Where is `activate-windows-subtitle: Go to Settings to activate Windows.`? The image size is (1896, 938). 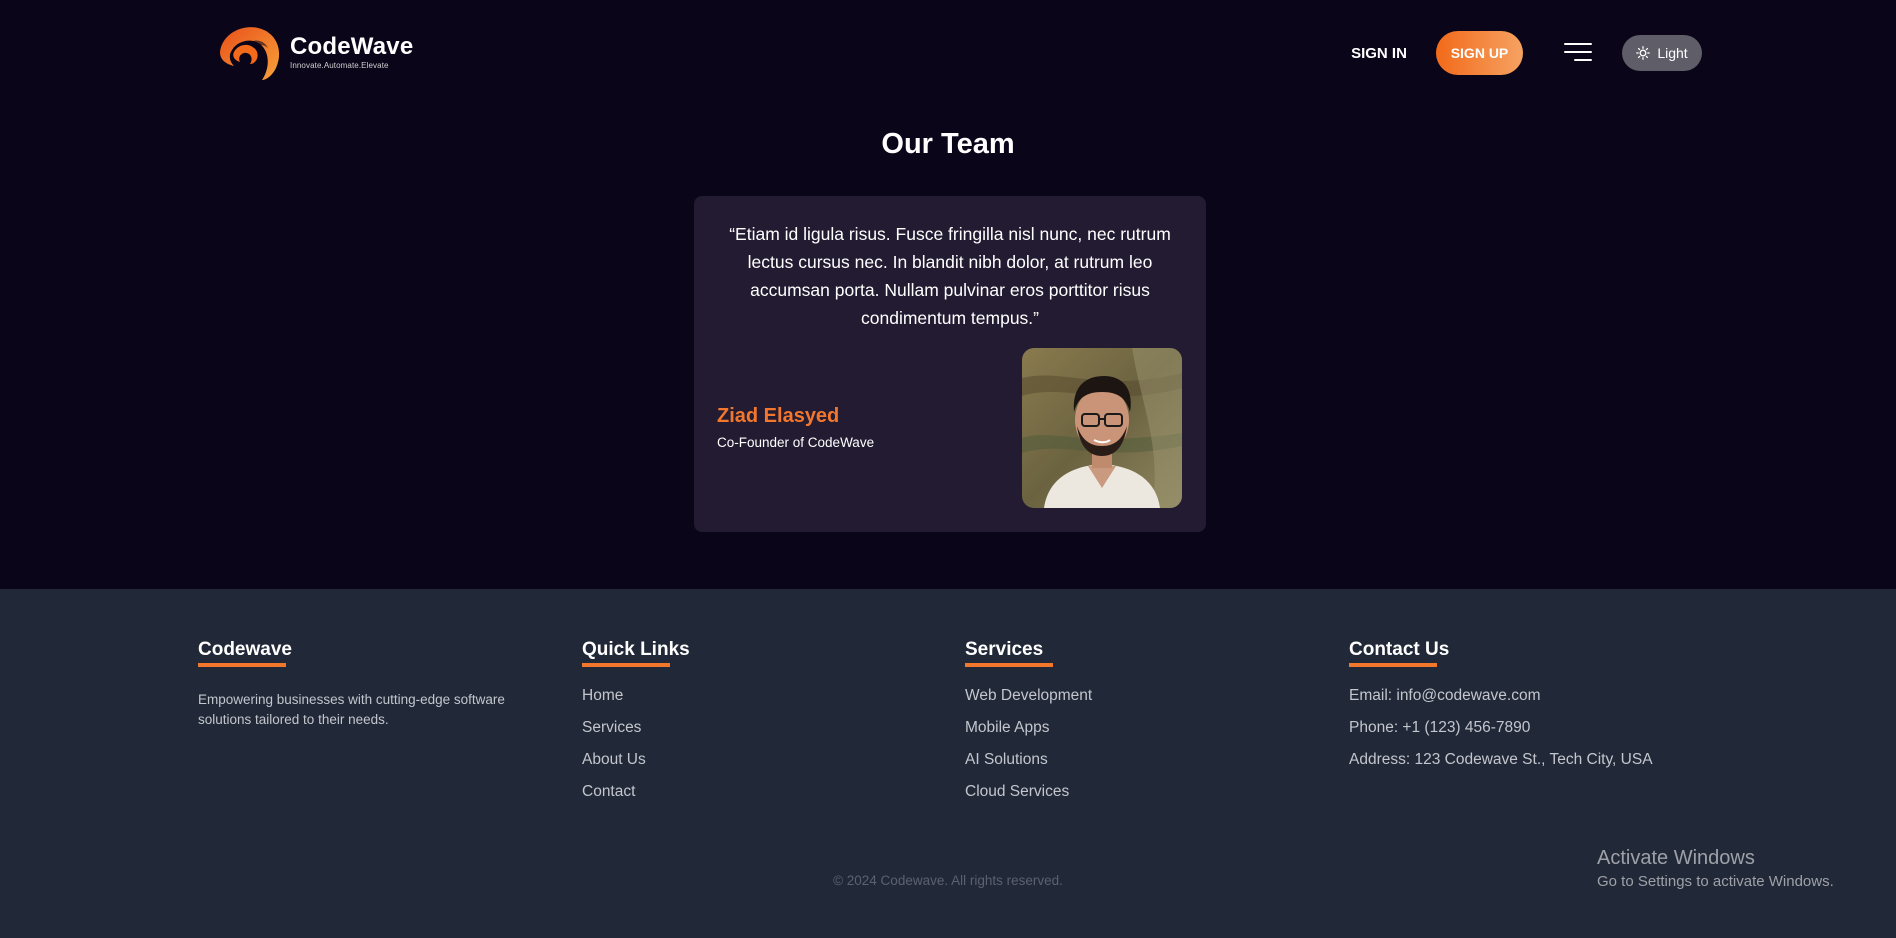
activate-windows-subtitle: Go to Settings to activate Windows. is located at coordinates (1715, 881).